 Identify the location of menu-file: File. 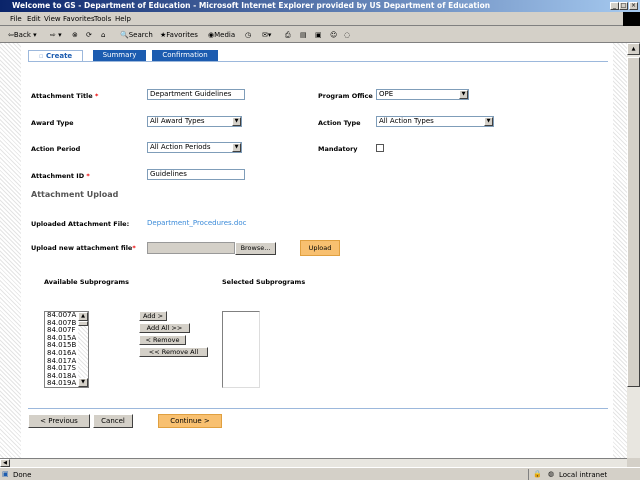
(16, 19).